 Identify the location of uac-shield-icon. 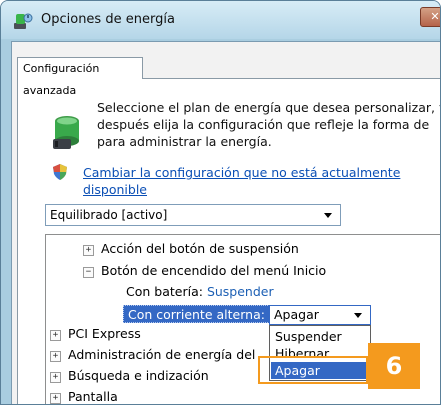
(60, 172).